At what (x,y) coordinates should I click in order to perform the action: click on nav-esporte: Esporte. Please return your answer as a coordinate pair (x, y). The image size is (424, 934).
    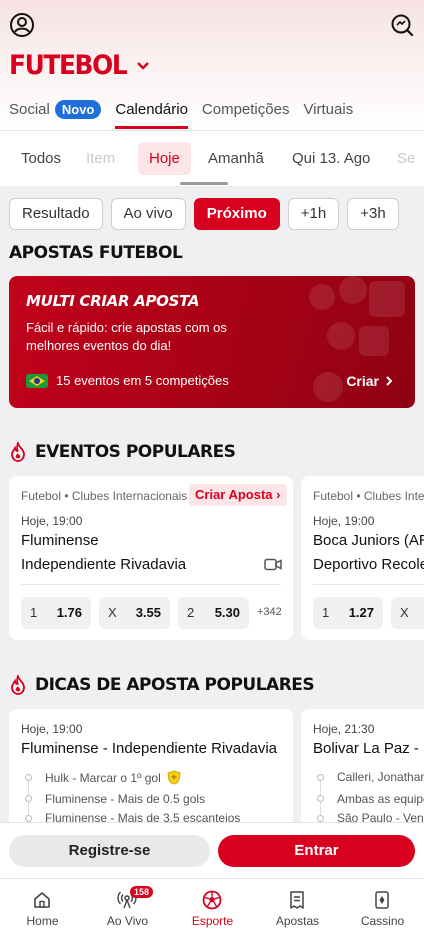
    Looking at the image, I should click on (212, 906).